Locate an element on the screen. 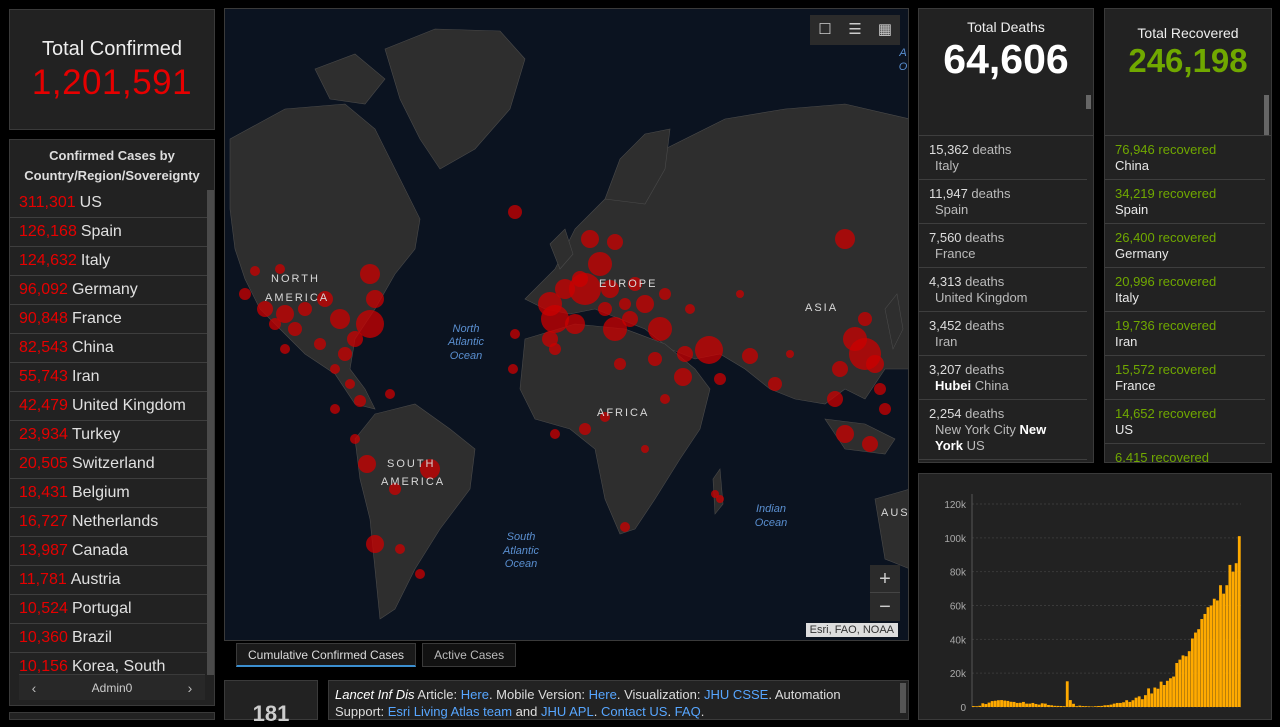 The image size is (1280, 727). deaths-scrollbar is located at coordinates (1088, 102).